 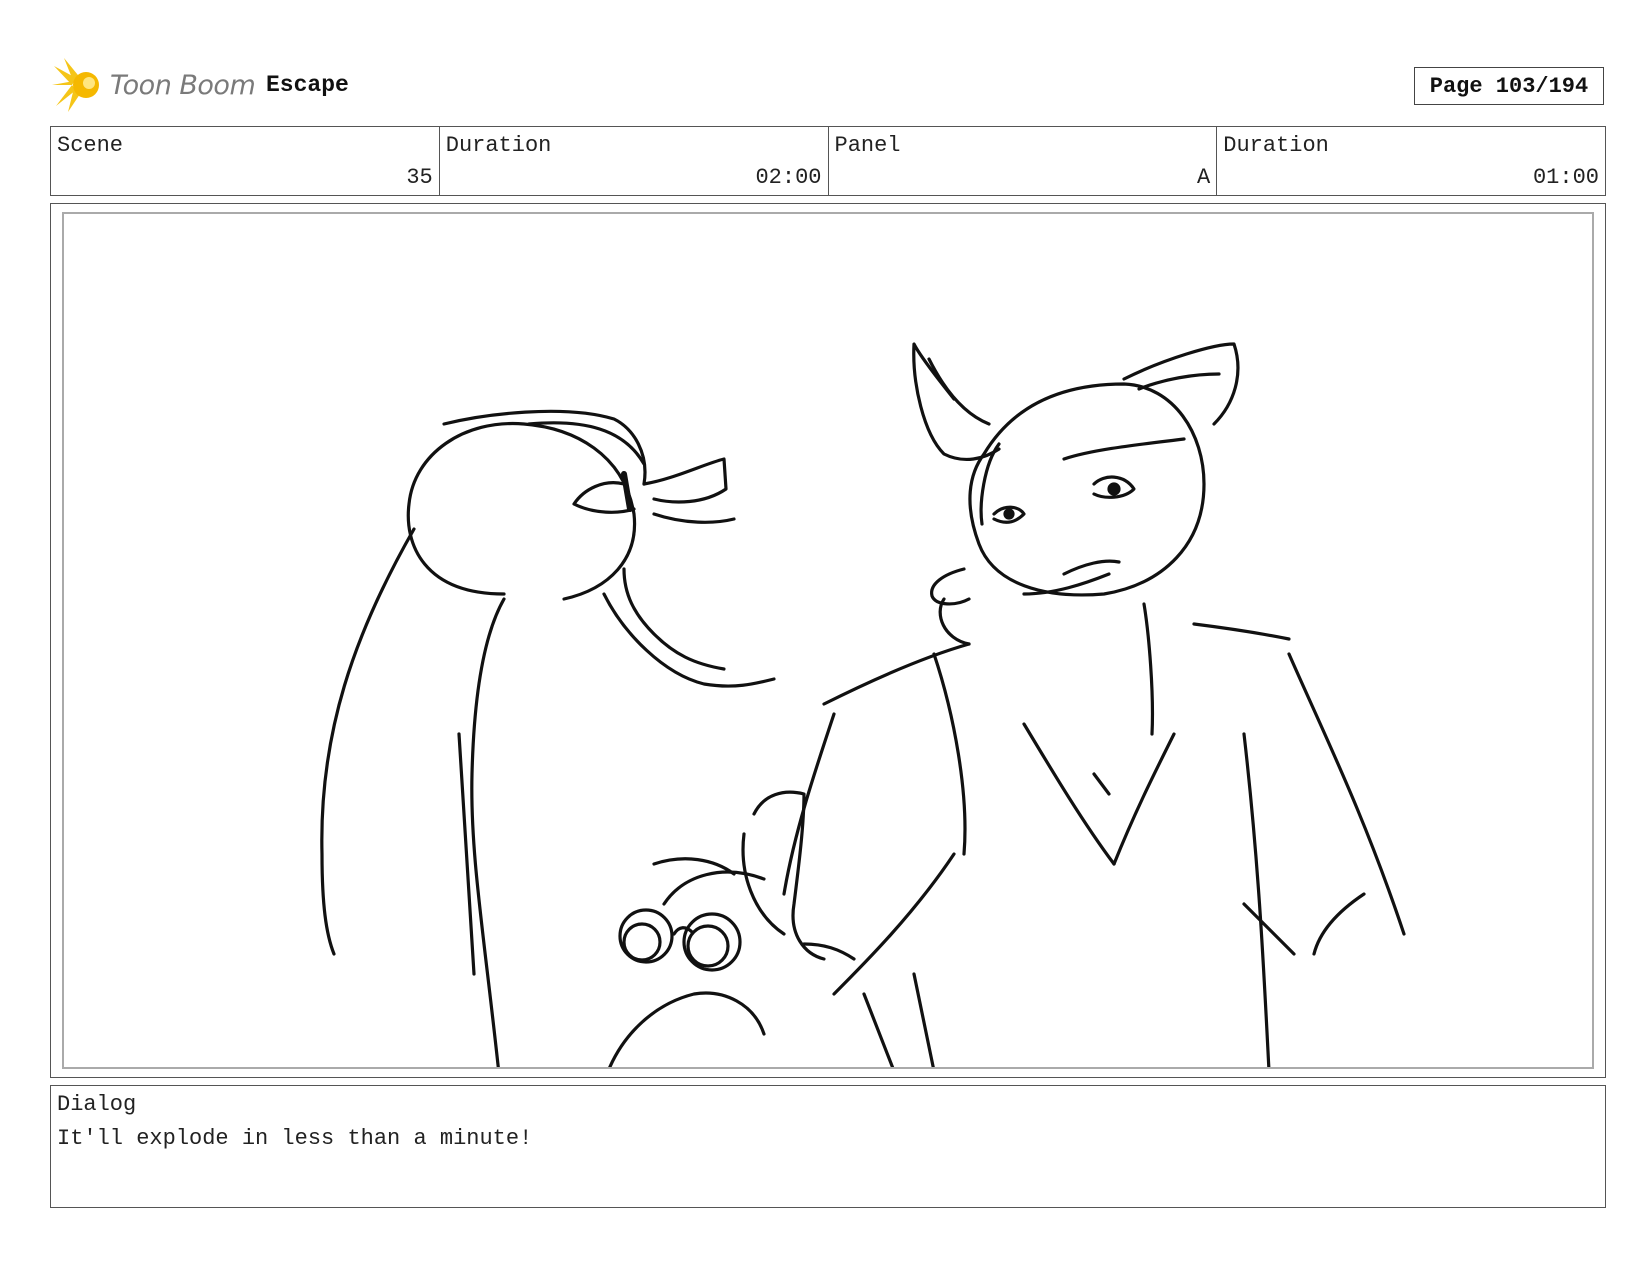 I want to click on panel-duration-cell: Duration 01:00, so click(x=1411, y=161).